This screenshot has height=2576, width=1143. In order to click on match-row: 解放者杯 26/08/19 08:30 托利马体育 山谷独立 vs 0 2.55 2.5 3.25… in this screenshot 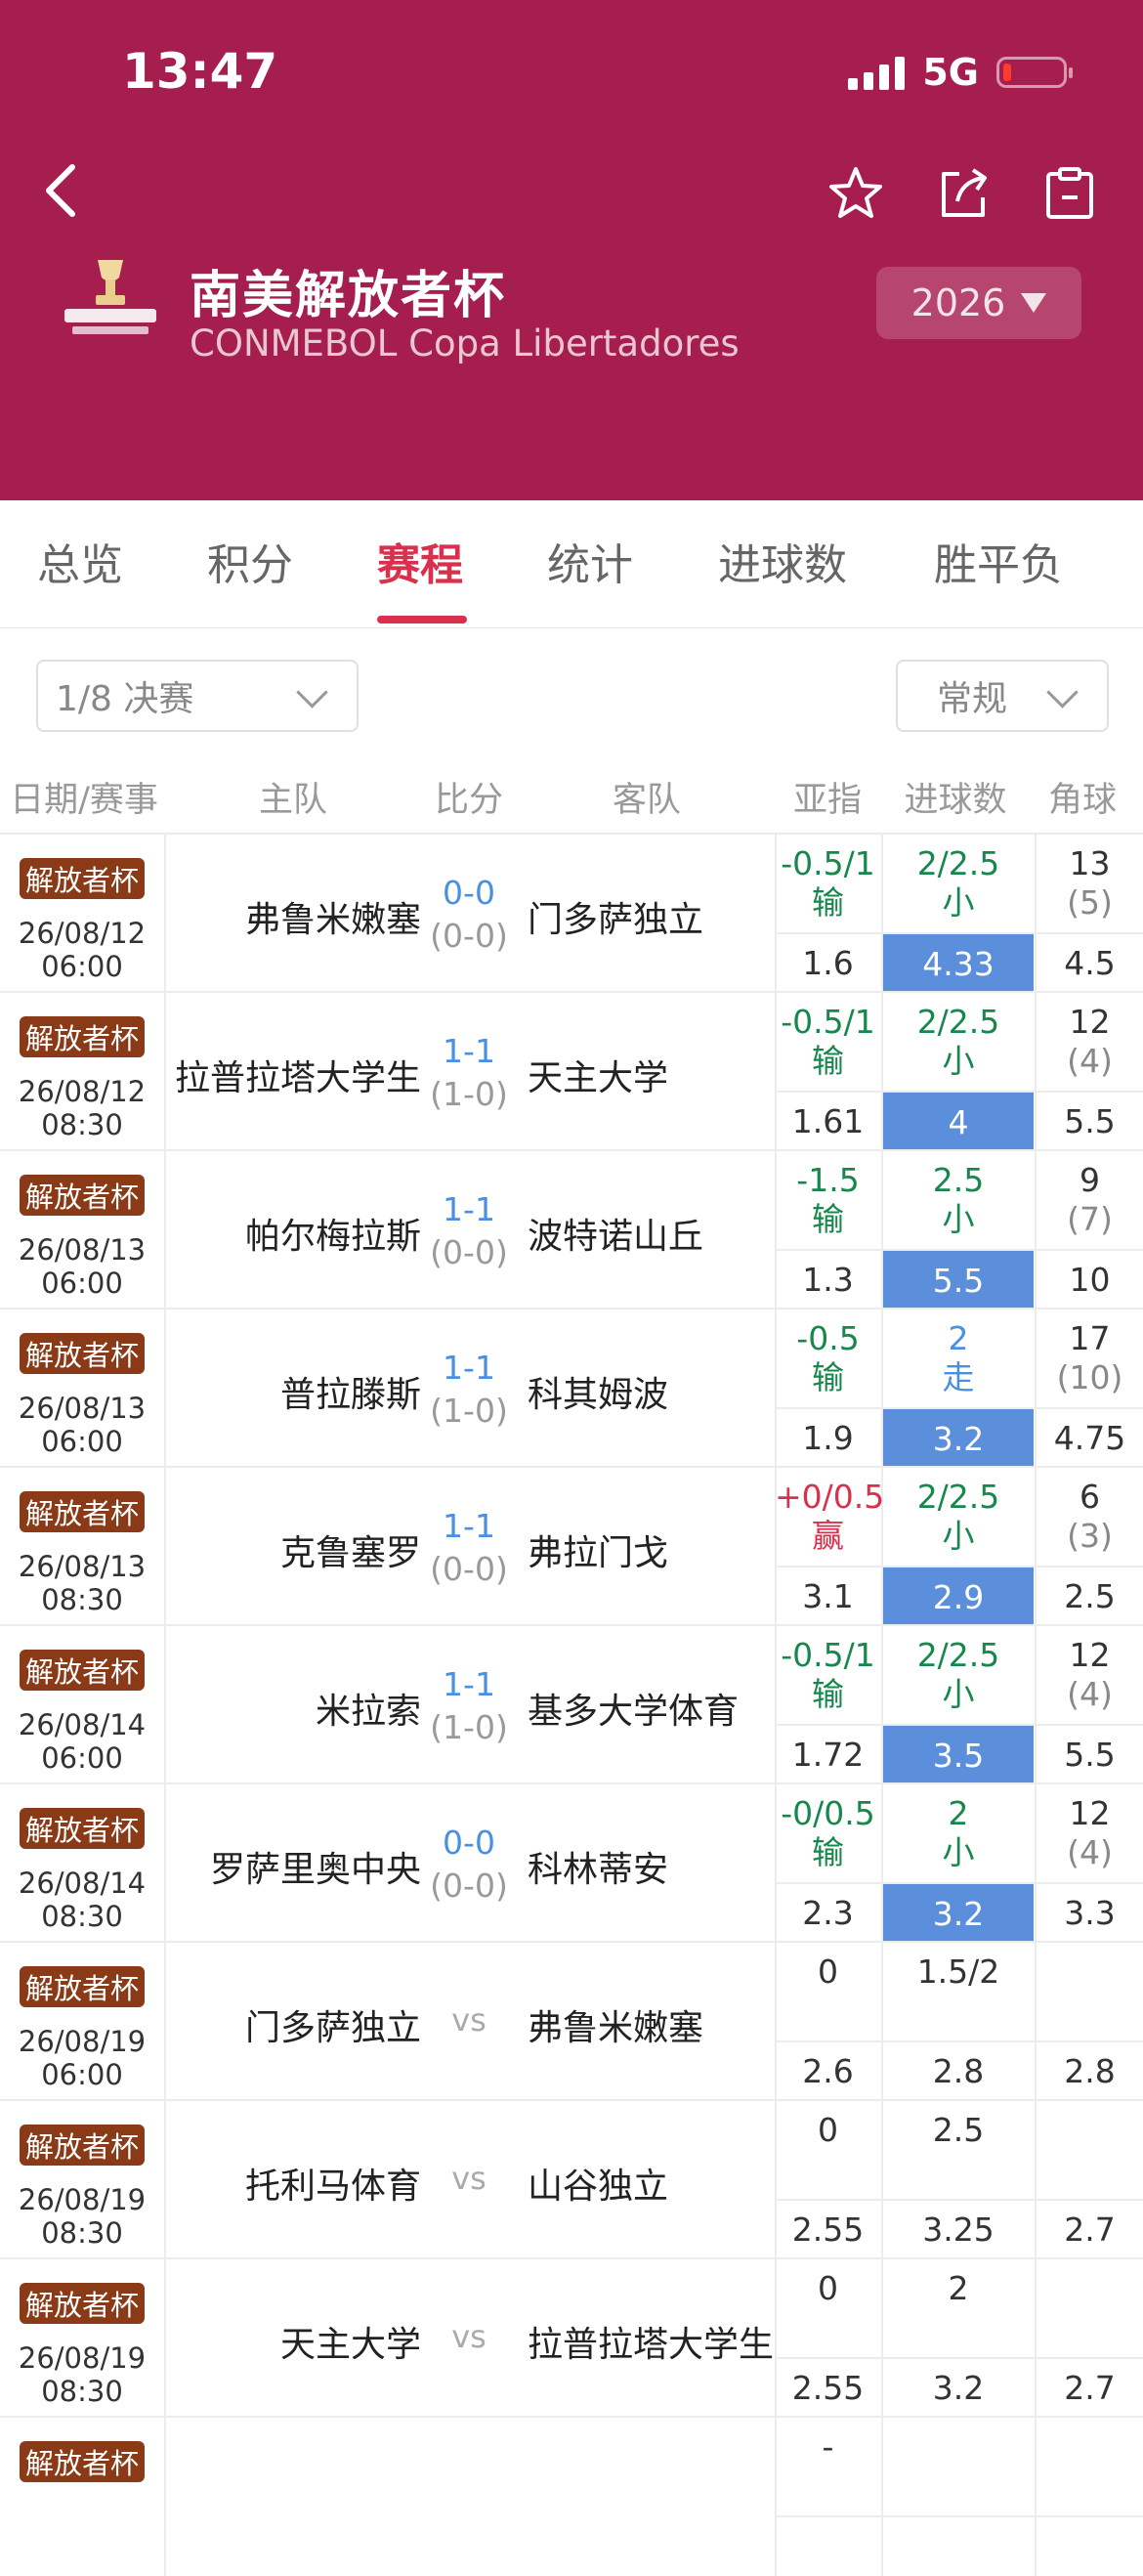, I will do `click(571, 2179)`.